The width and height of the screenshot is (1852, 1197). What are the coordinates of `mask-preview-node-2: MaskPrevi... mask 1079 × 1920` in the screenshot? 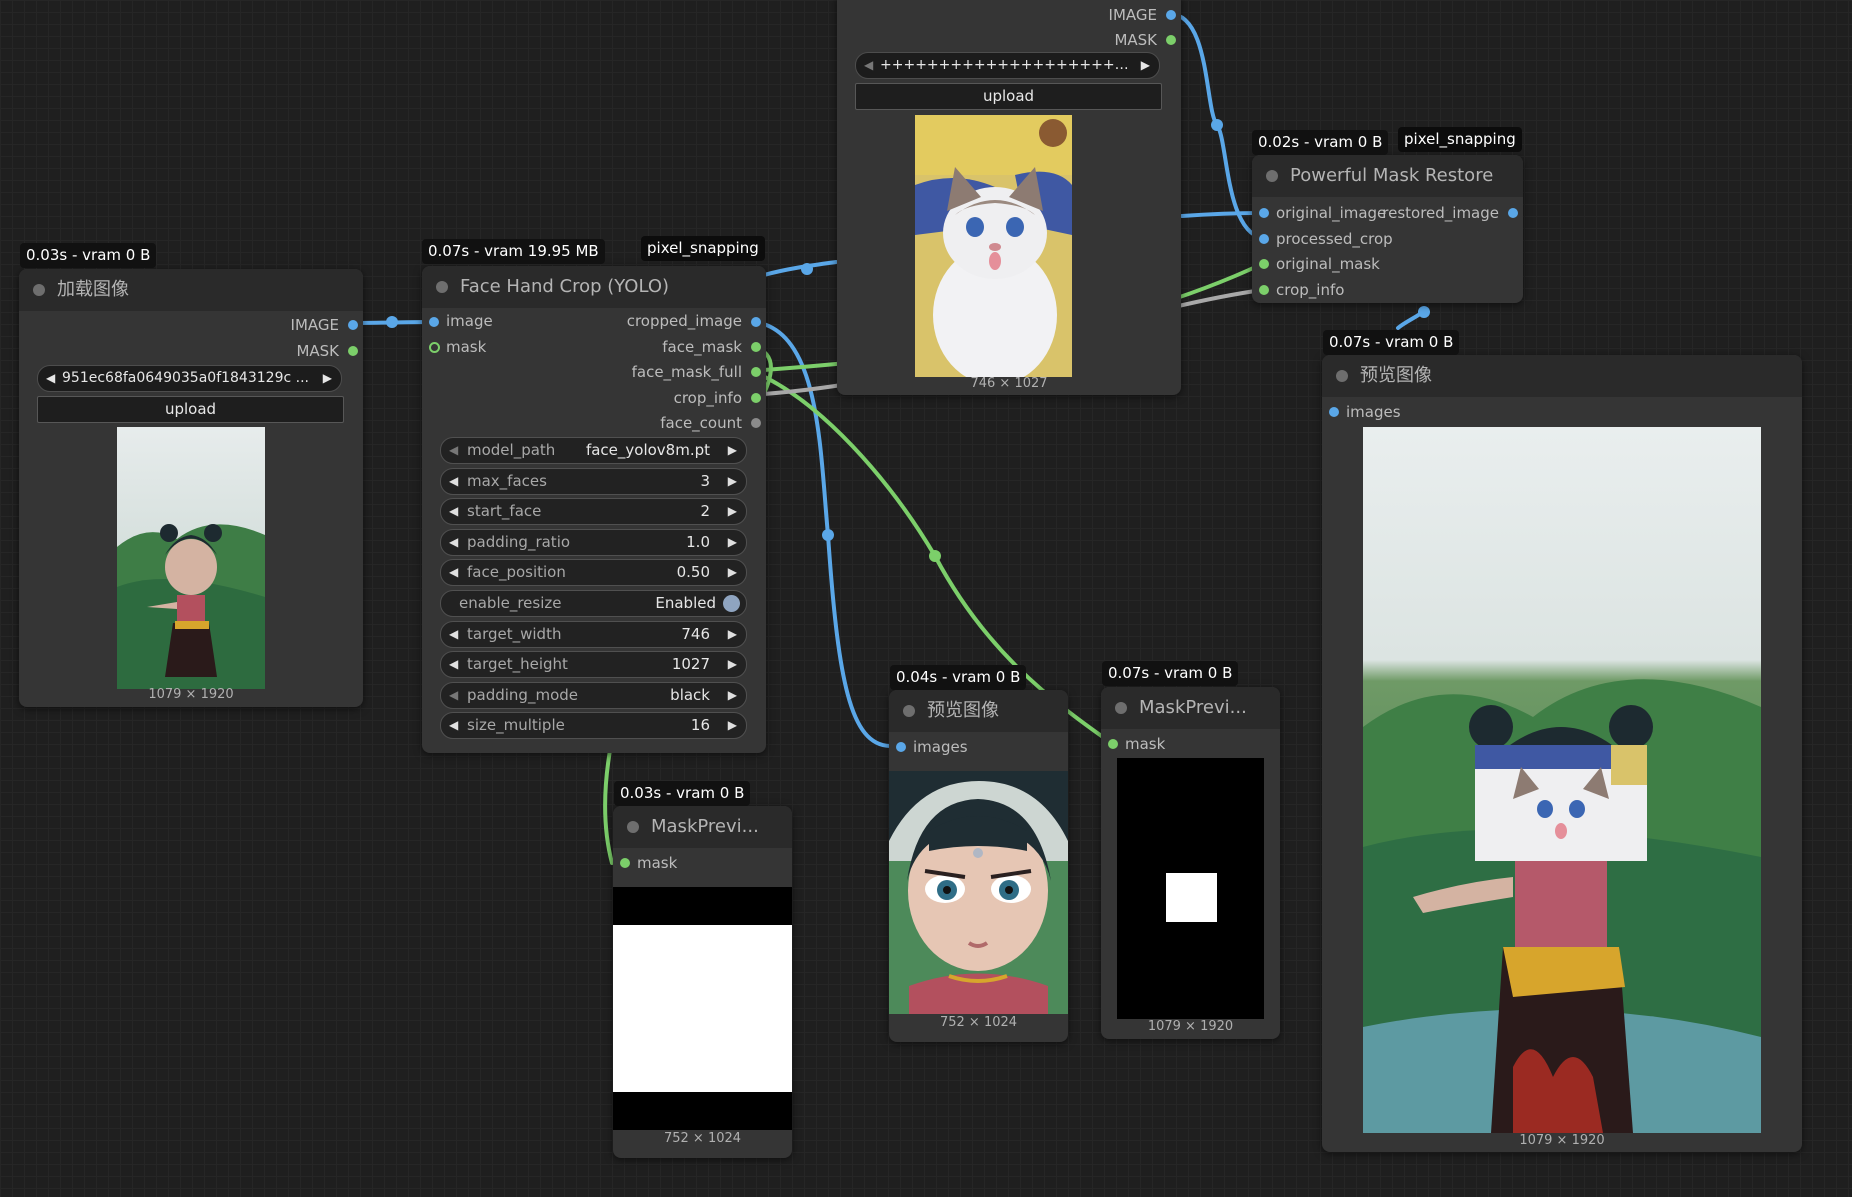 It's located at (1190, 863).